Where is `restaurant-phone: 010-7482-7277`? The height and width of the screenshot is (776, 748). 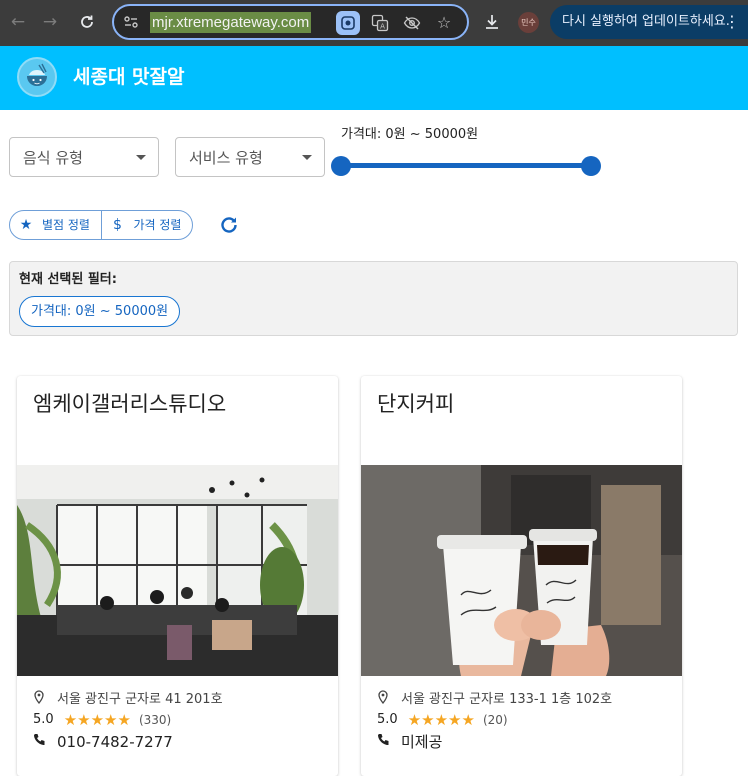 restaurant-phone: 010-7482-7277 is located at coordinates (115, 742).